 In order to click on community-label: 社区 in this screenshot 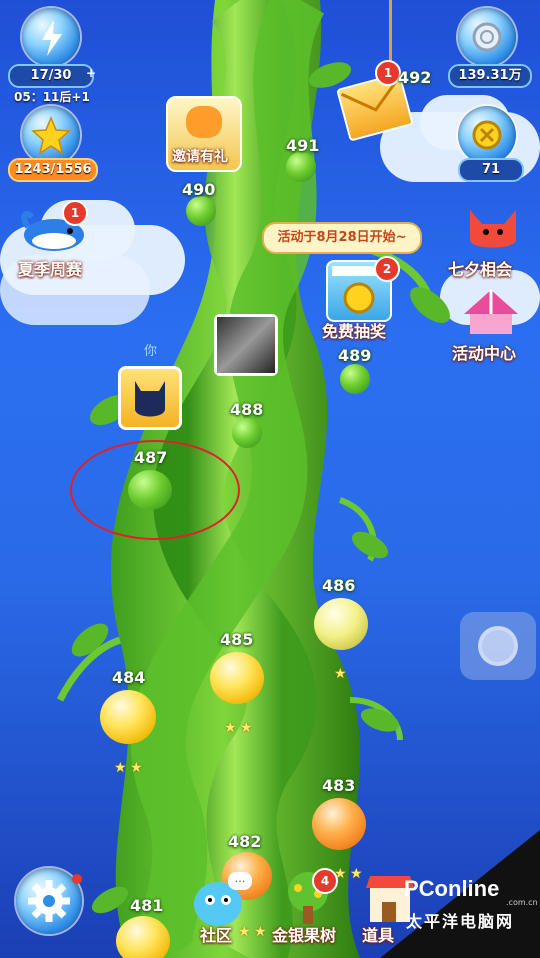, I will do `click(216, 935)`.